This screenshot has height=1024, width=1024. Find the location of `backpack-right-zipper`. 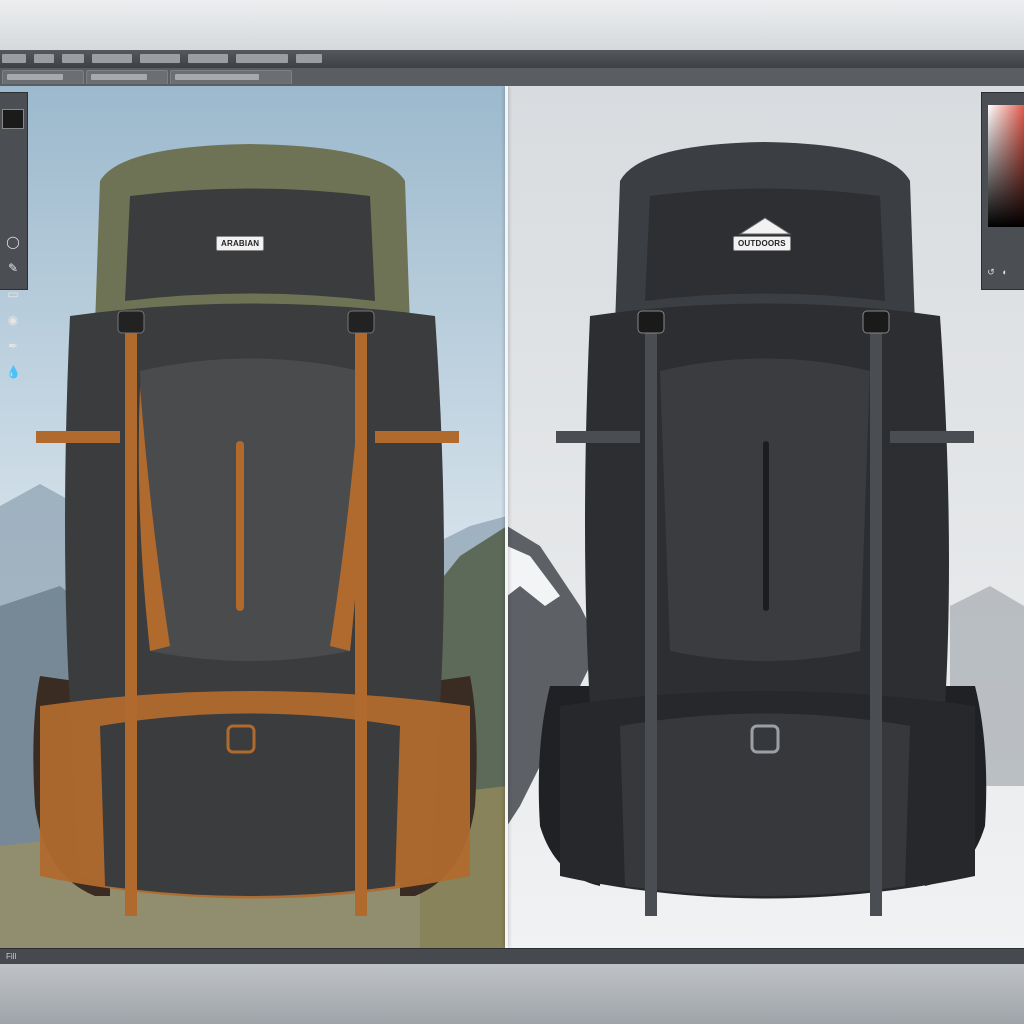

backpack-right-zipper is located at coordinates (766, 526).